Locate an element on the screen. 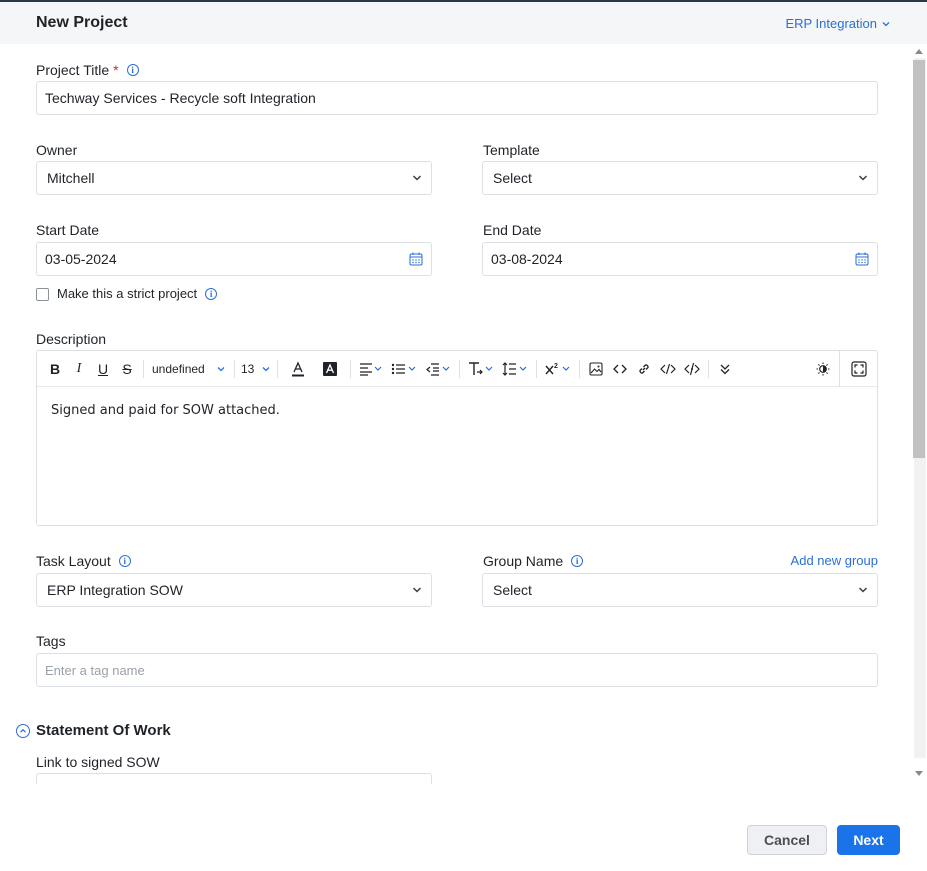 This screenshot has width=927, height=871. font-family-select: undefined is located at coordinates (189, 369).